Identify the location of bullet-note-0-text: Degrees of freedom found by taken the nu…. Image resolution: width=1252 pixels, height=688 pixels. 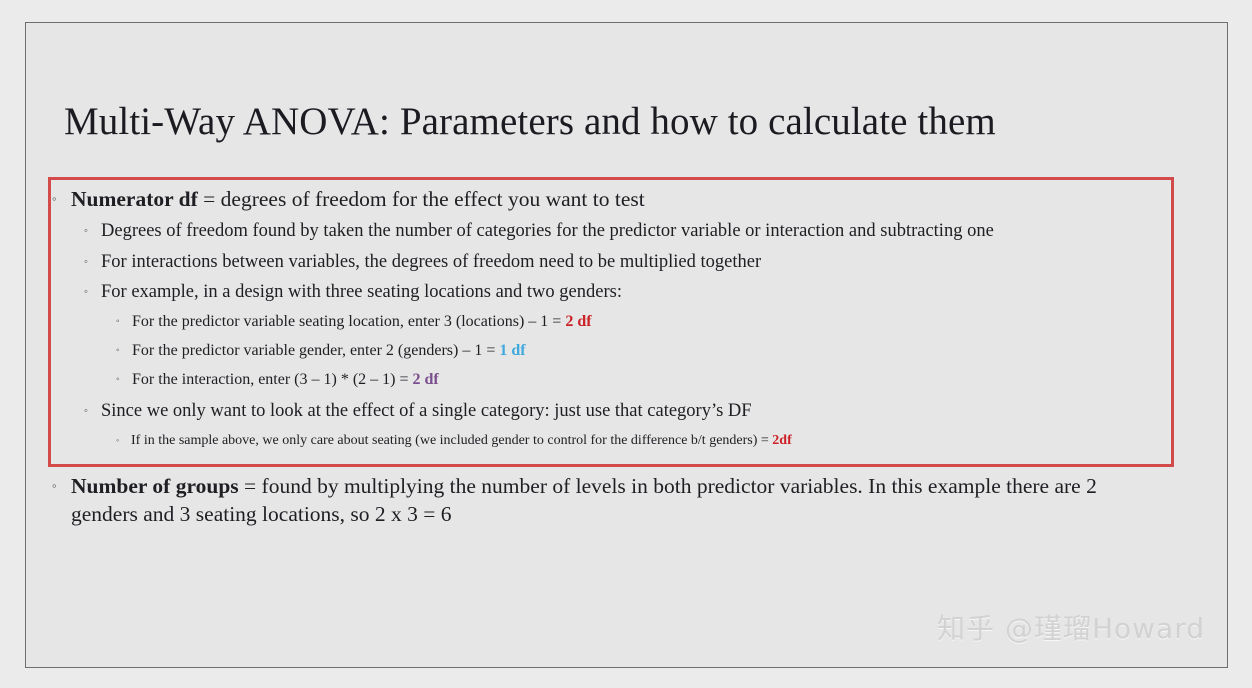
(547, 231).